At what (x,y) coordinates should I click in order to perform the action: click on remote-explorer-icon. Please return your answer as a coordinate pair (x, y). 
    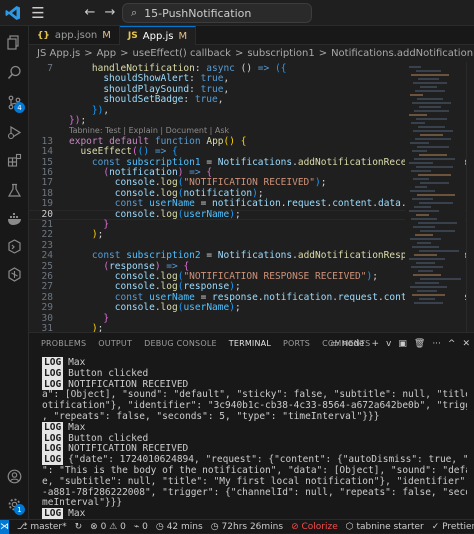
    Looking at the image, I should click on (14, 246).